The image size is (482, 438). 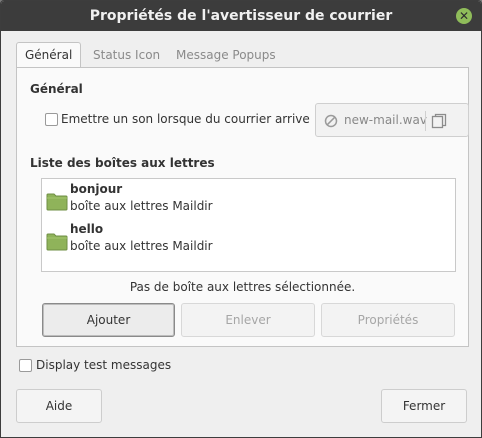 I want to click on remove-mailbox-label: Enlever, so click(x=248, y=320).